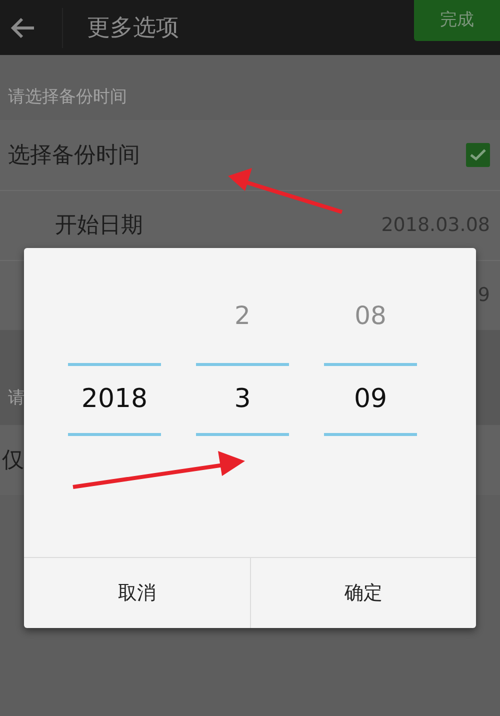  I want to click on row-label: 开始日期, so click(98, 226).